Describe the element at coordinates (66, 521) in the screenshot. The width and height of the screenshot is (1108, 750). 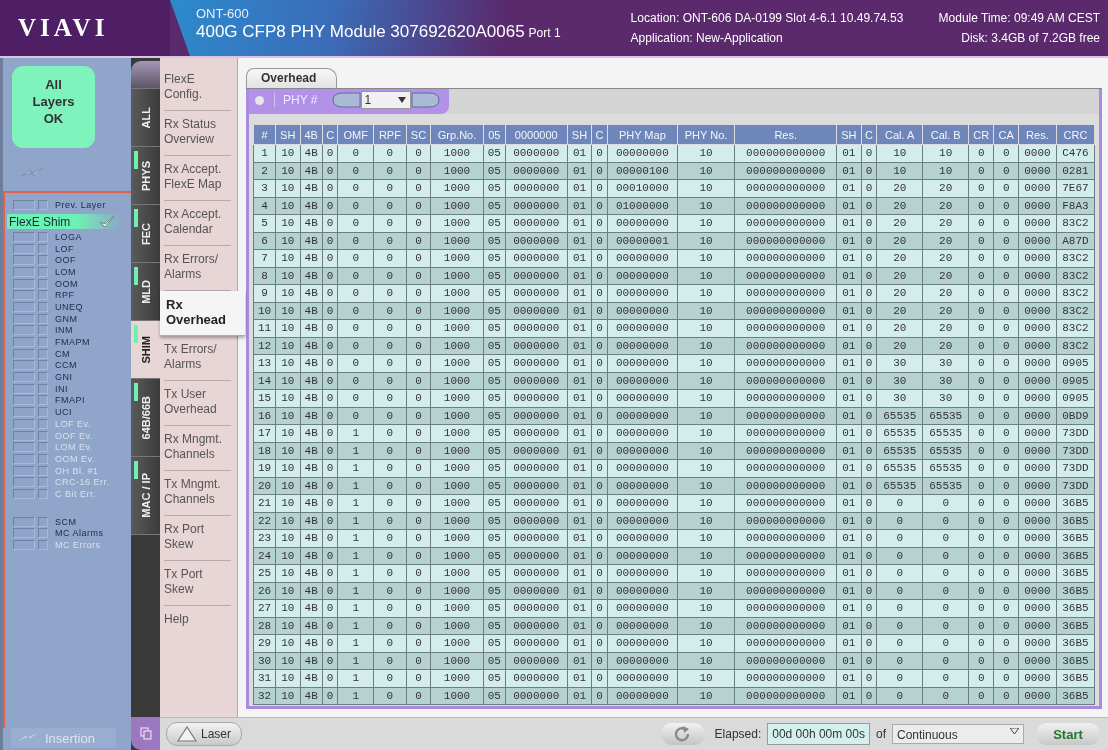
I see `alarm-label: SCM` at that location.